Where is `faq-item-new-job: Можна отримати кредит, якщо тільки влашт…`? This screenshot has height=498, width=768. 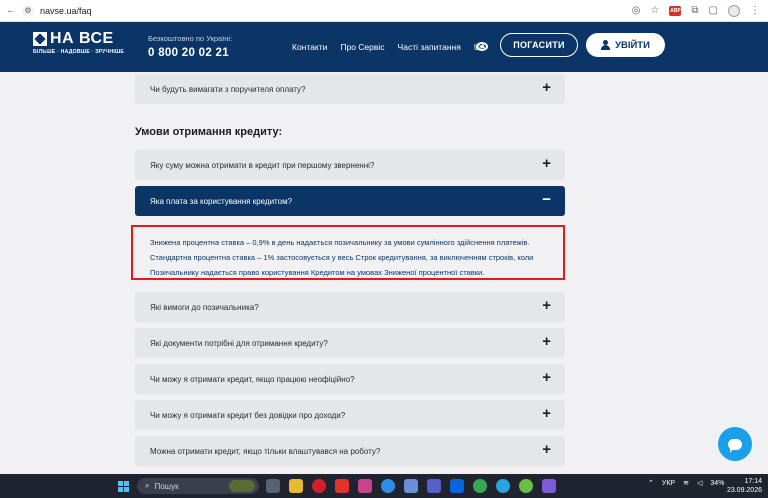
faq-item-new-job: Можна отримати кредит, якщо тільки влашт… is located at coordinates (350, 451).